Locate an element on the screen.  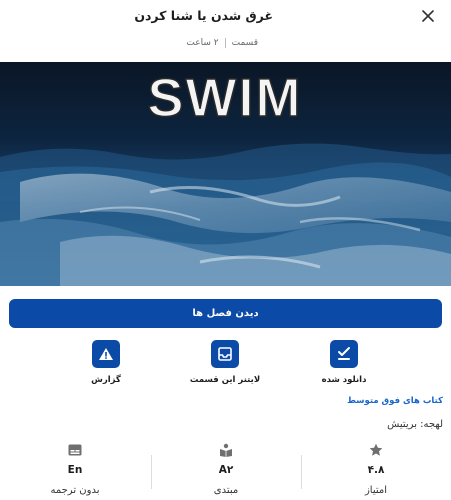
cover-title: SWIM is located at coordinates (225, 98).